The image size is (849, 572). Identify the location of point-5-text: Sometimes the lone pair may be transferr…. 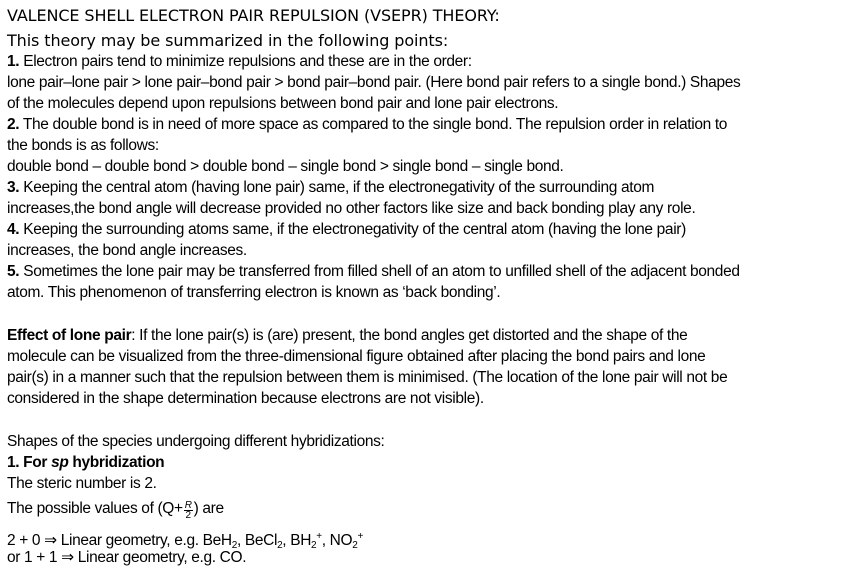
(381, 271).